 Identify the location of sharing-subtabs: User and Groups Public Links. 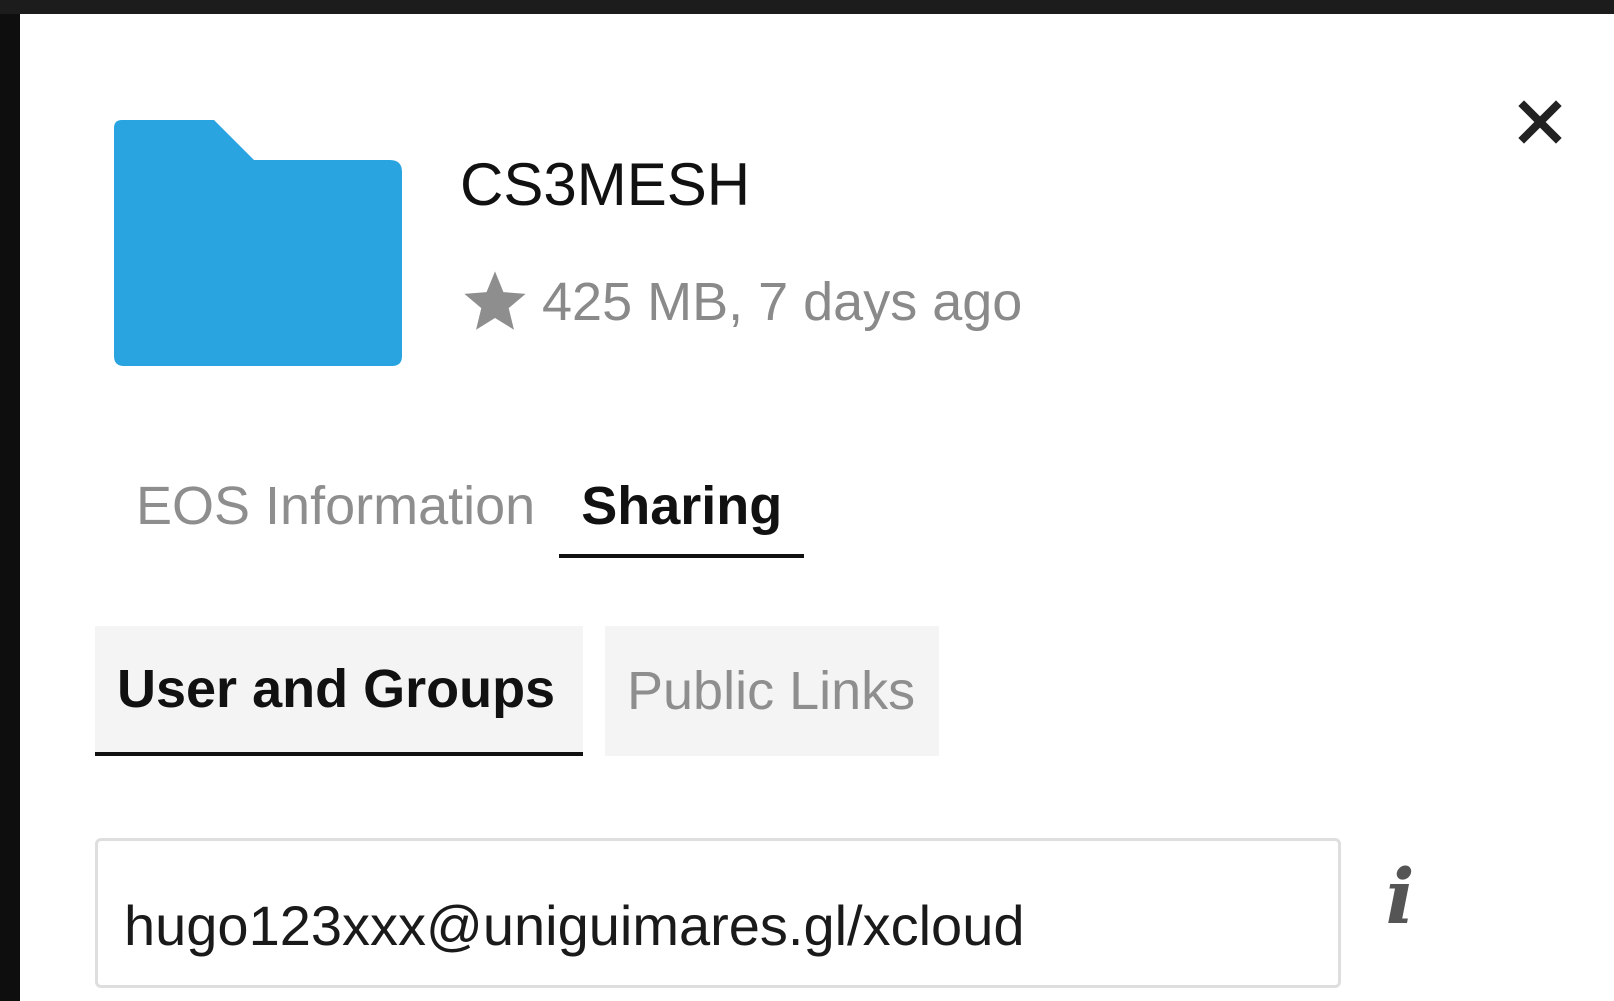
(517, 691).